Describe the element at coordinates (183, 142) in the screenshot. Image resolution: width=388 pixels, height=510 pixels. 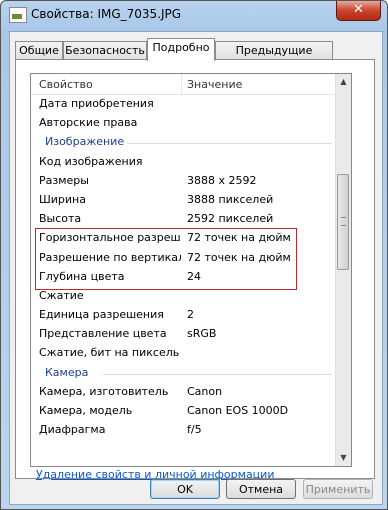
I see `group-header-image: Изображение` at that location.